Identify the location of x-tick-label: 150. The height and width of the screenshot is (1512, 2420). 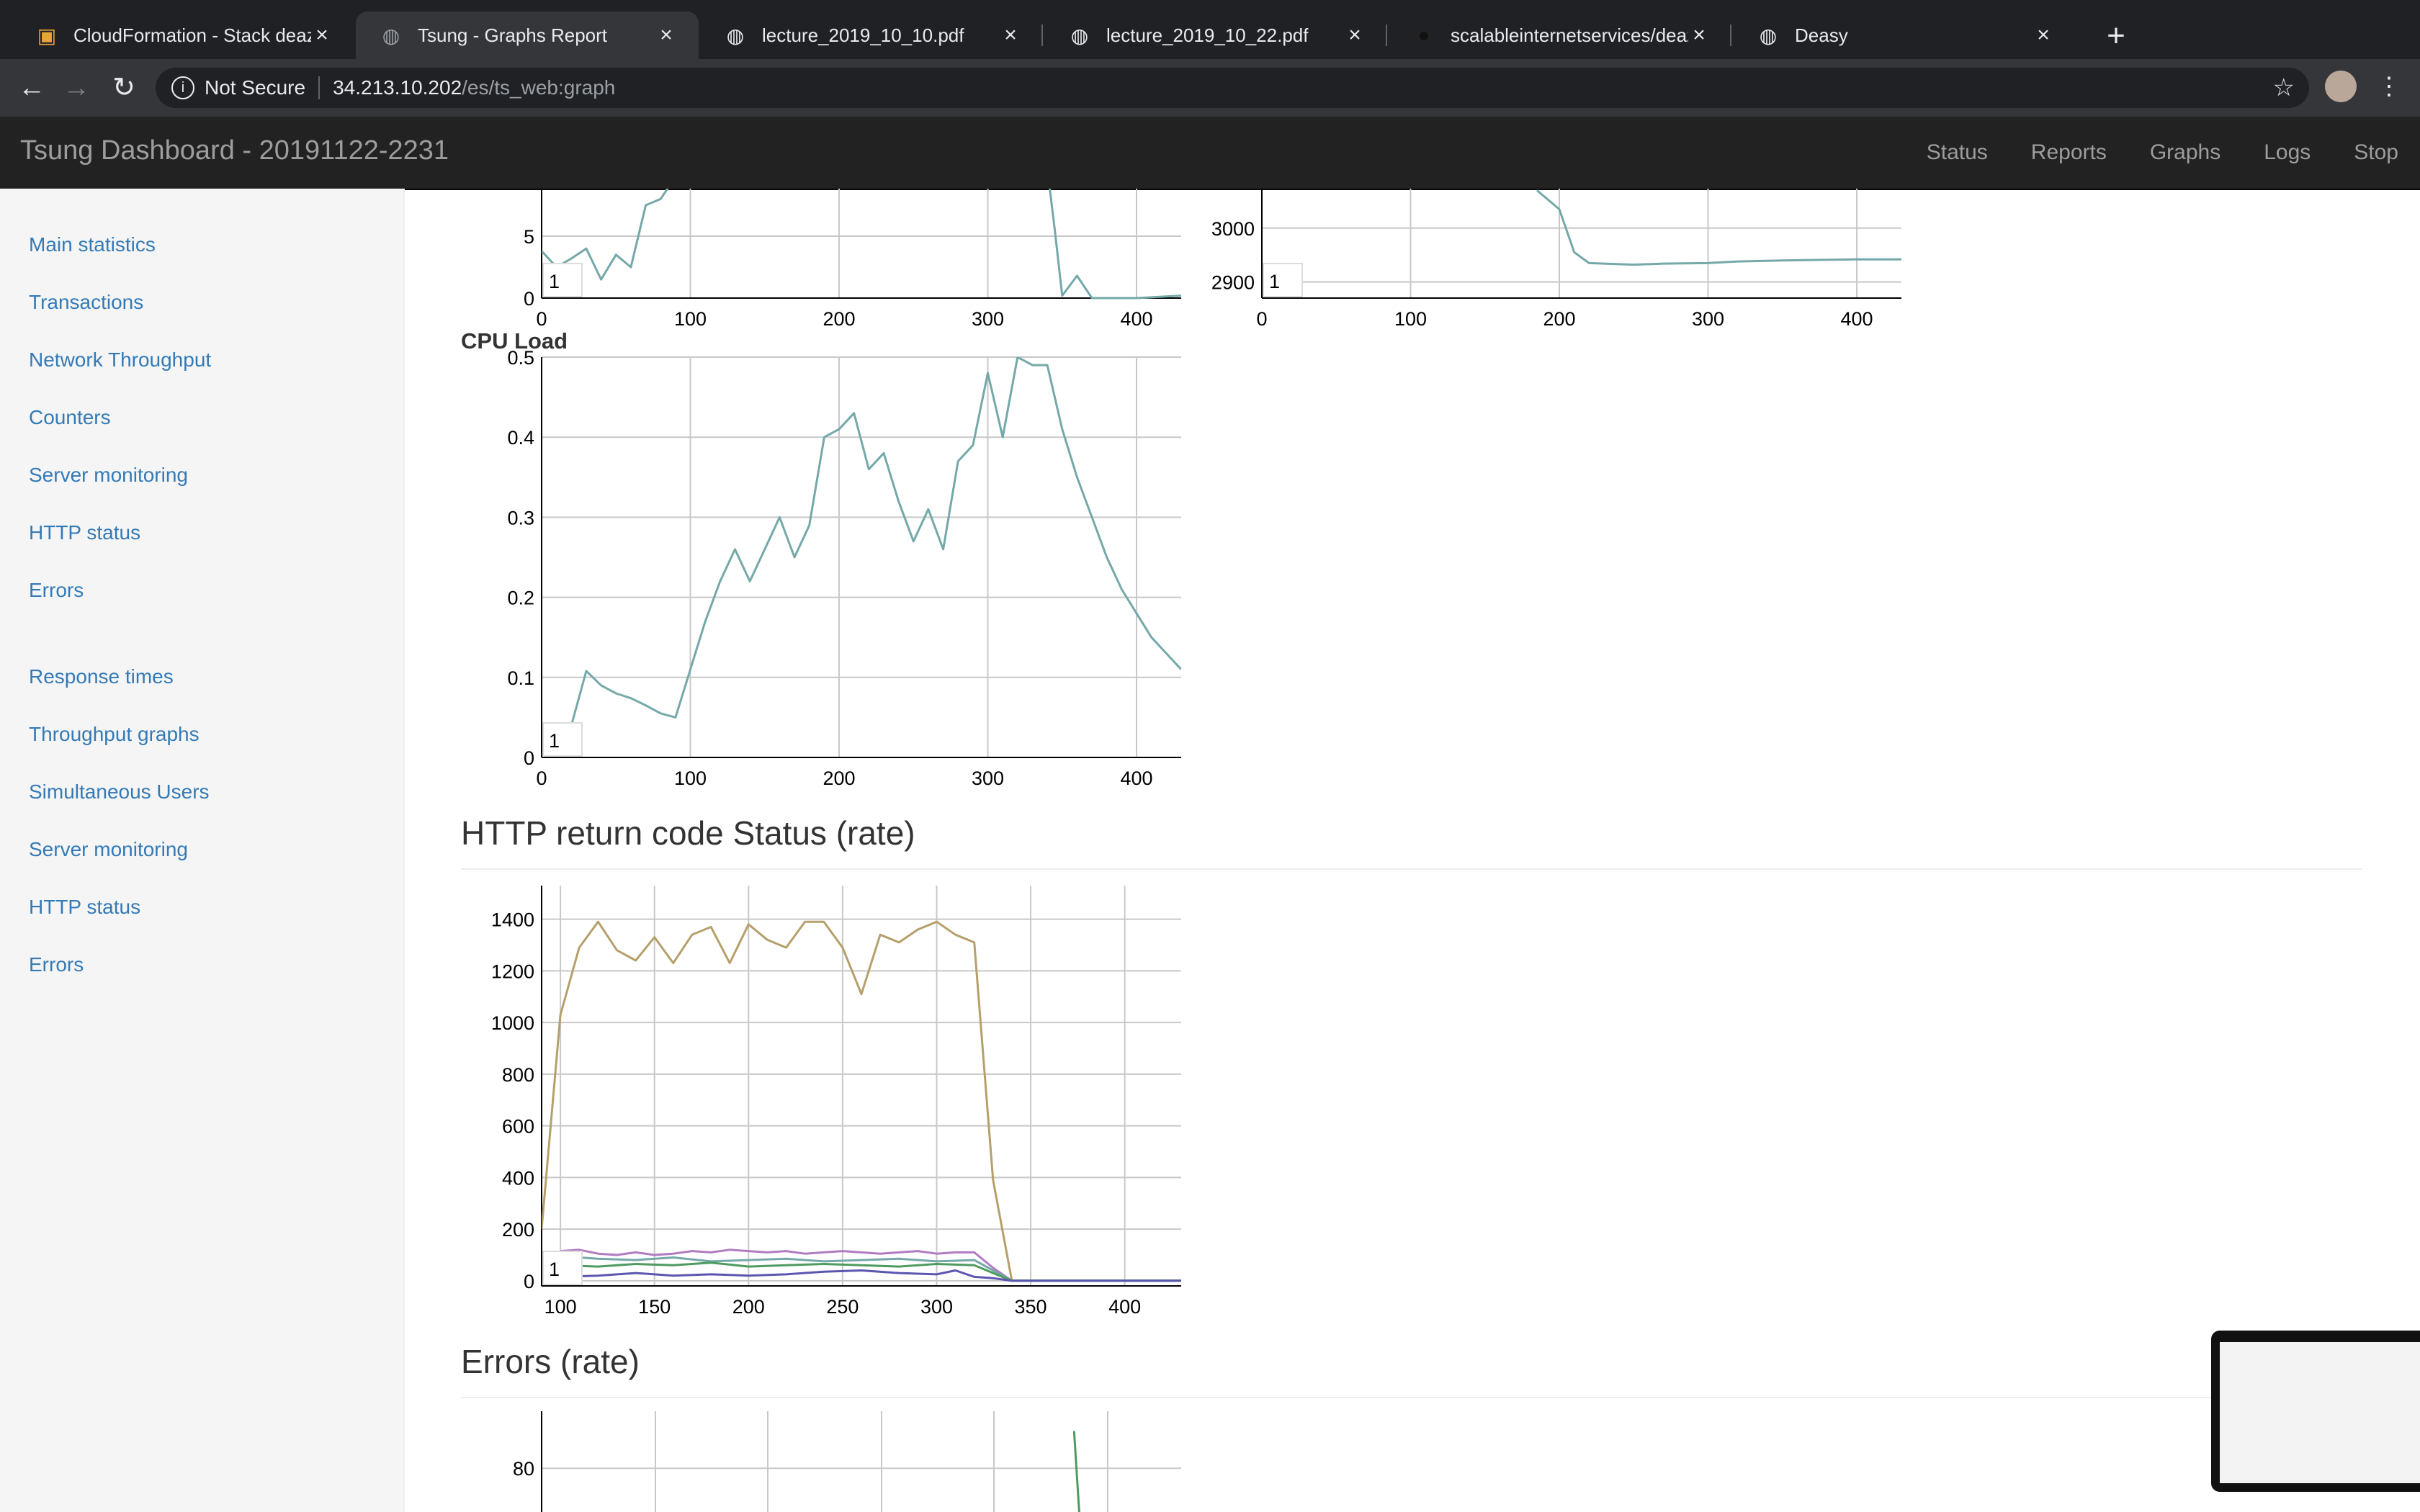
(654, 1307).